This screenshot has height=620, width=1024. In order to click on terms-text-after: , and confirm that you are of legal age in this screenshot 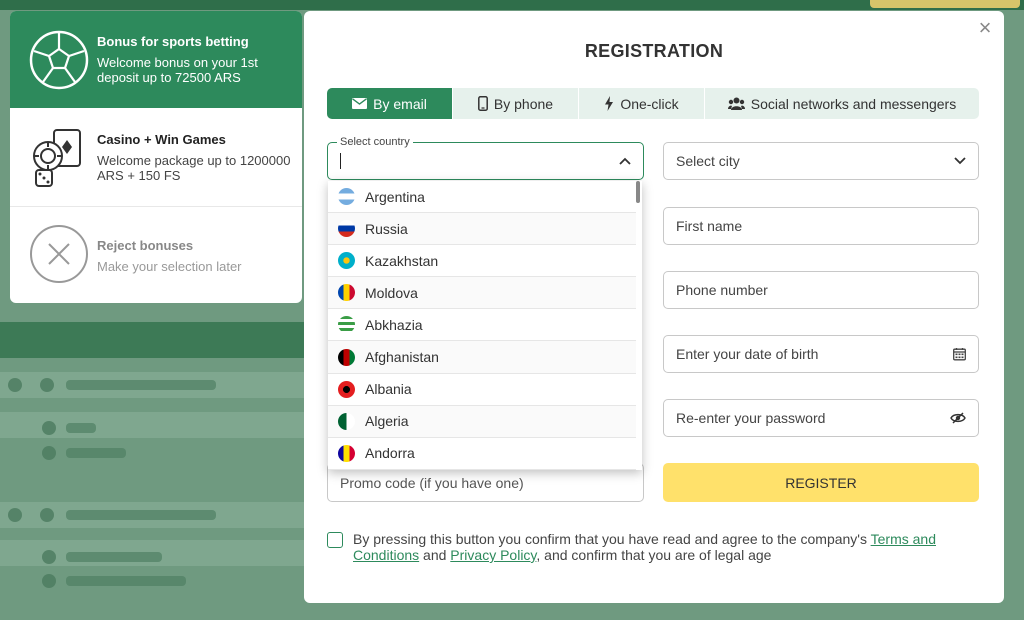, I will do `click(654, 555)`.